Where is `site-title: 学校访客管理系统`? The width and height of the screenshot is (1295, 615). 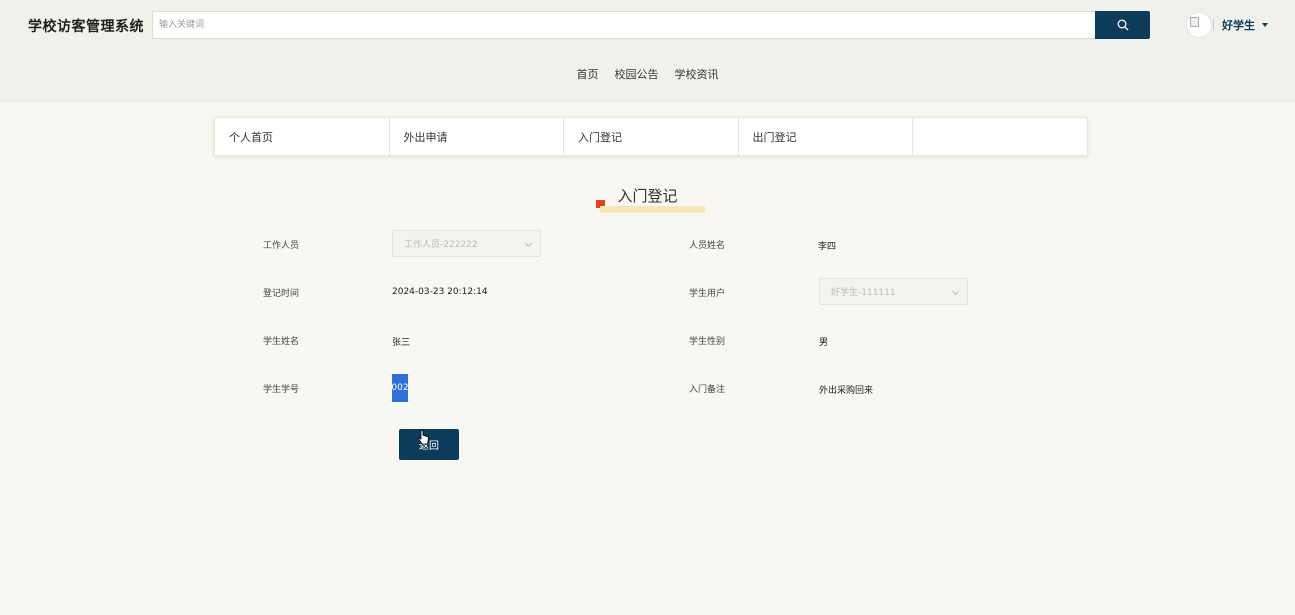
site-title: 学校访客管理系统 is located at coordinates (86, 27).